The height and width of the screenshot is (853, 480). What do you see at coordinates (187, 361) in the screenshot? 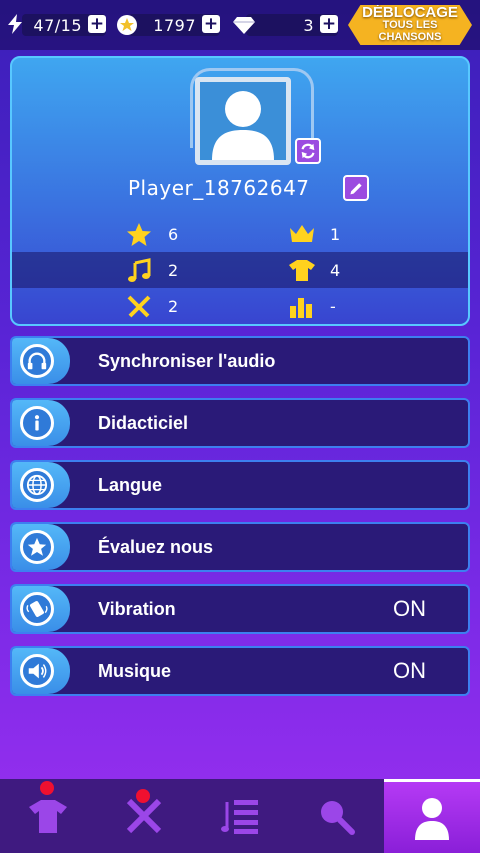
I see `sync-audio-label: Synchroniser l'audio` at bounding box center [187, 361].